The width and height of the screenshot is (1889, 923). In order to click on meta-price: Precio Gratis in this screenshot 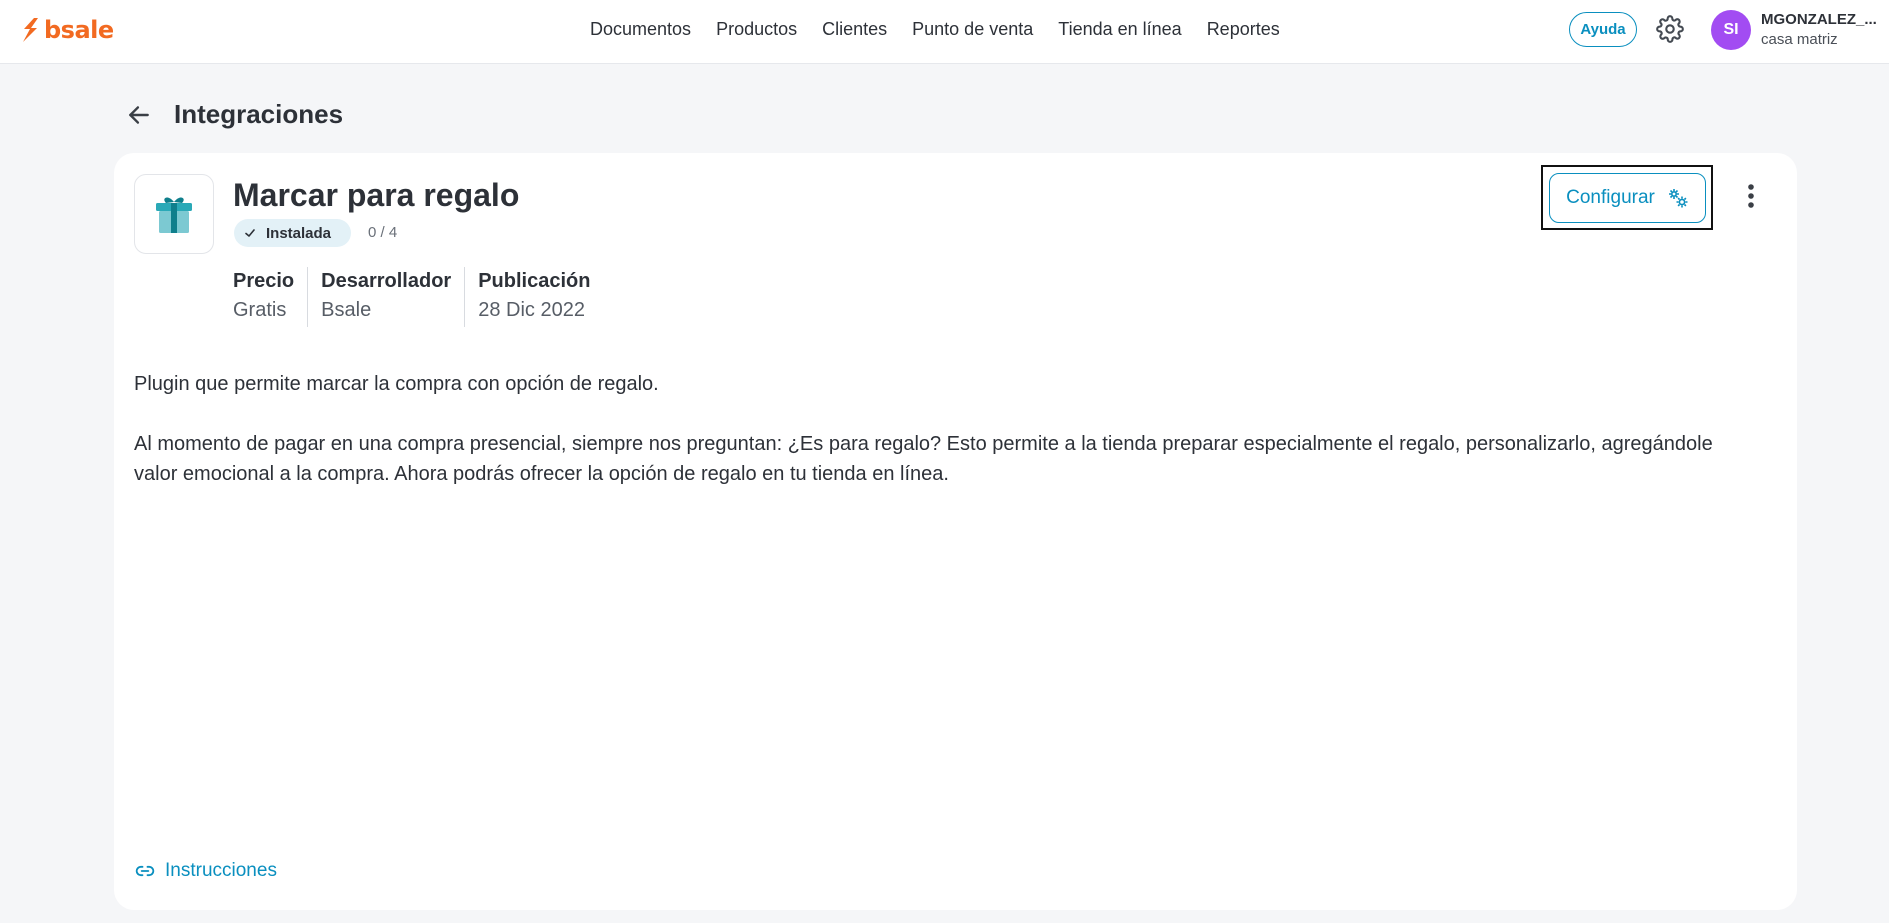, I will do `click(270, 297)`.